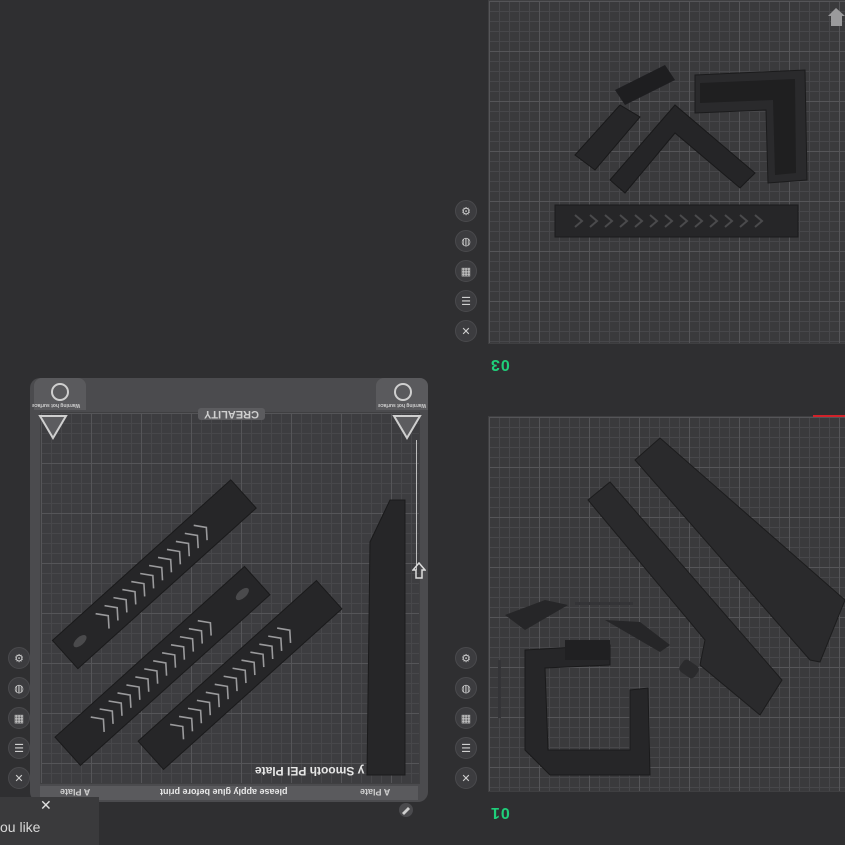 This screenshot has height=845, width=845. Describe the element at coordinates (587, 710) in the screenshot. I see `part-square-frame` at that location.